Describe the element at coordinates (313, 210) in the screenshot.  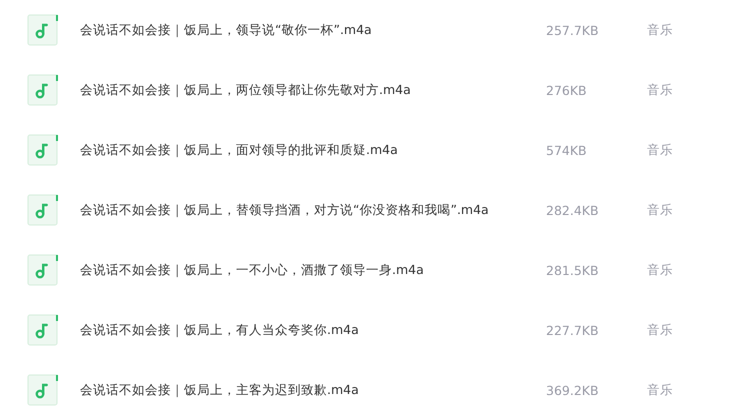
I see `file-name: 会说话不如会接｜饭局上，替领导挡酒，对方说“你没资格和我喝”.m4a` at that location.